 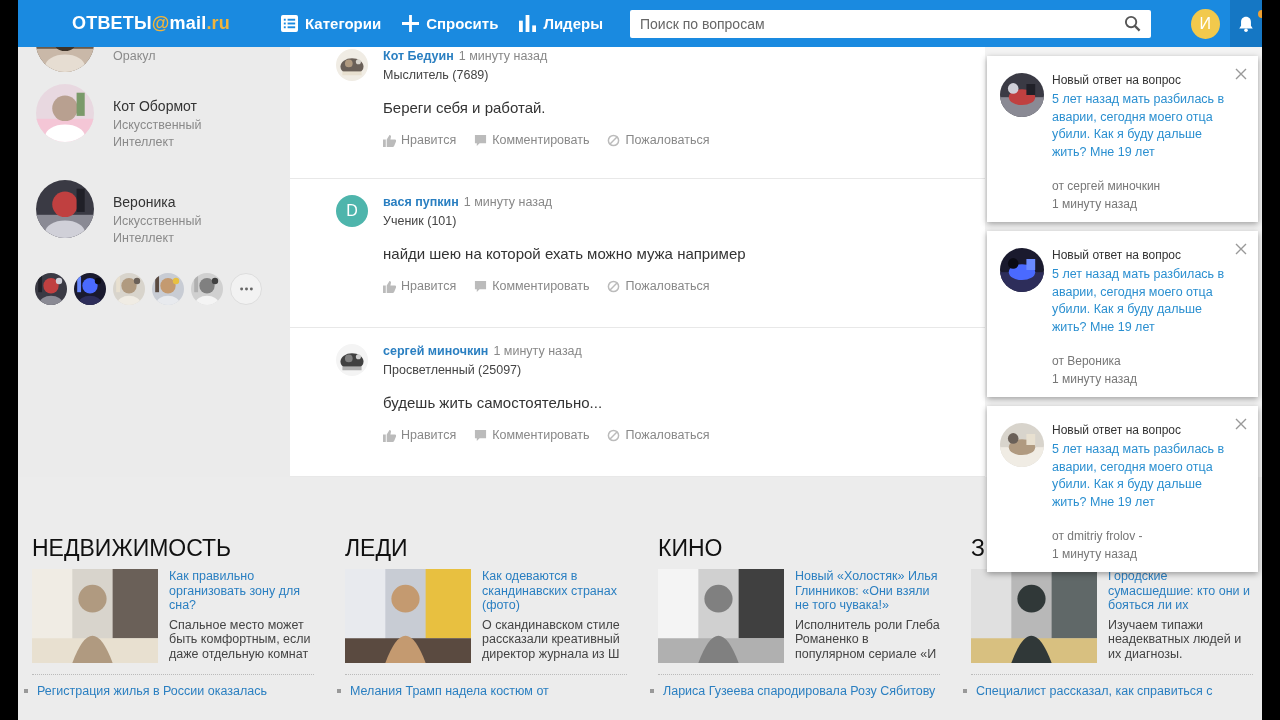 I want to click on author-rank: Мыслитель (7689), so click(x=436, y=75).